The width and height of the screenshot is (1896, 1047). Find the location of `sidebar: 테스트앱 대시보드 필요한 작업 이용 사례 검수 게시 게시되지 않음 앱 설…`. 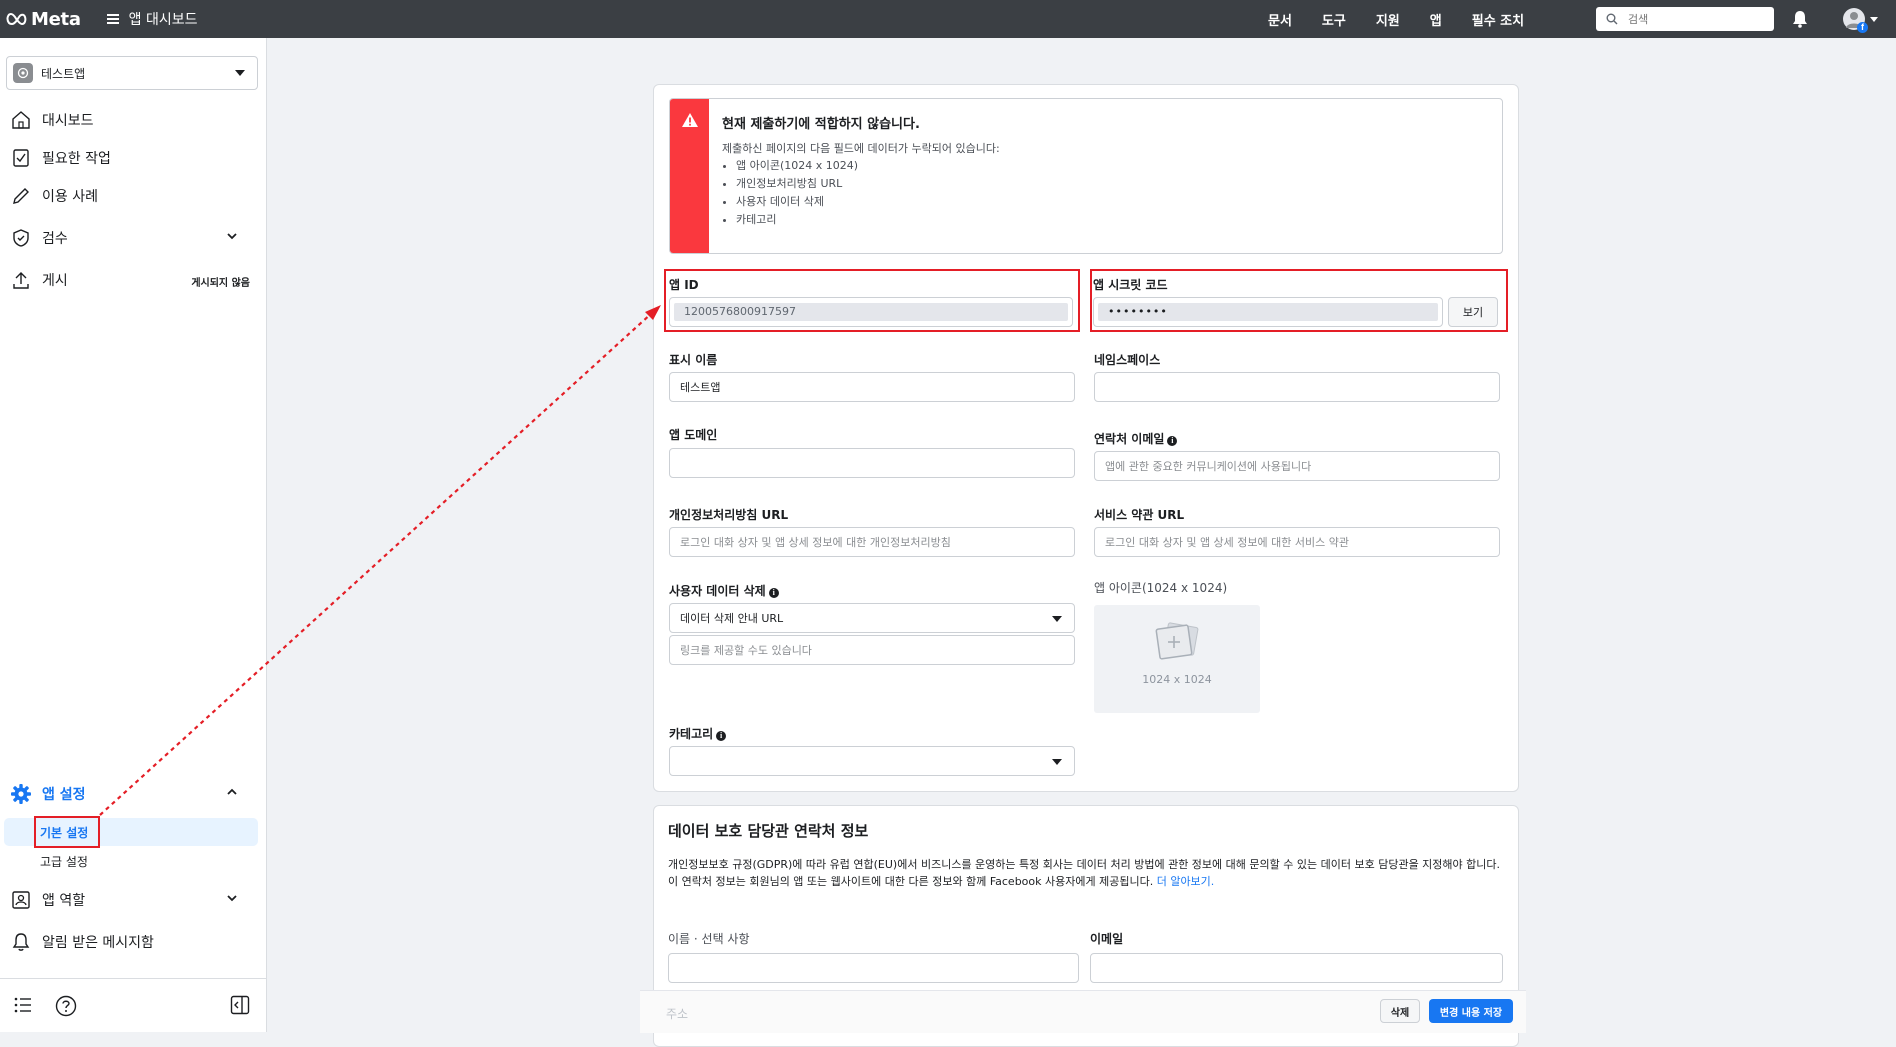

sidebar: 테스트앱 대시보드 필요한 작업 이용 사례 검수 게시 게시되지 않음 앱 설… is located at coordinates (133, 535).